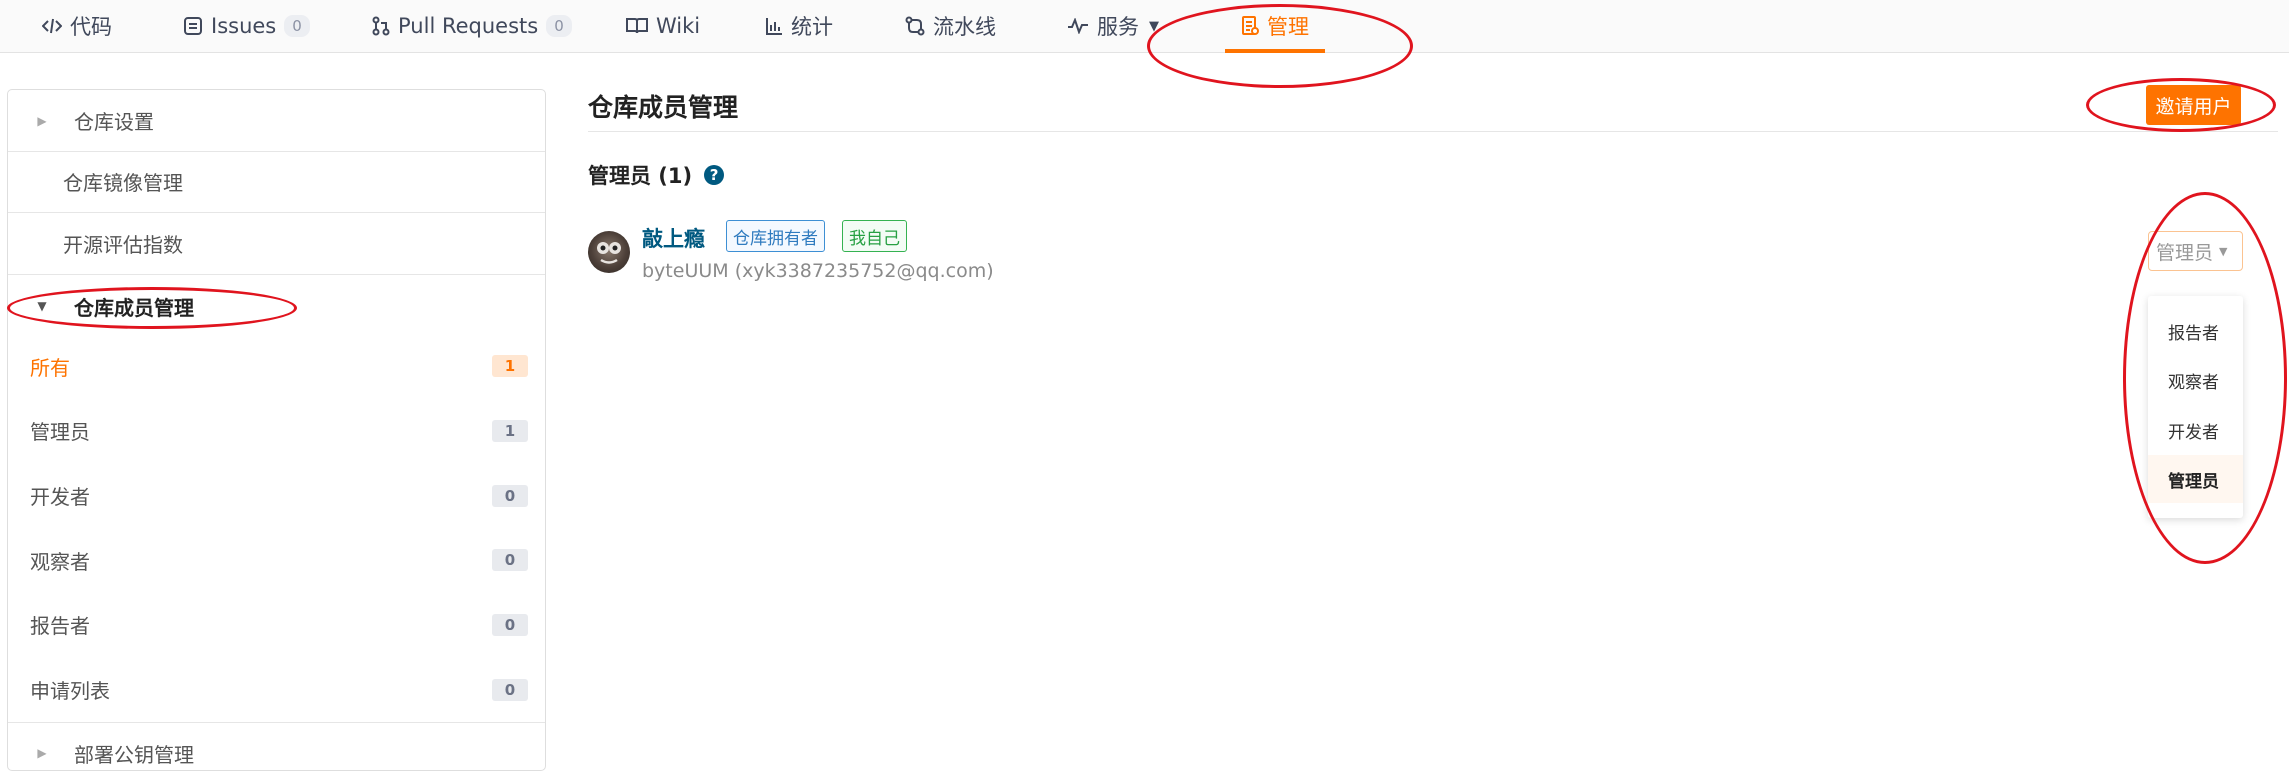  Describe the element at coordinates (123, 183) in the screenshot. I see `sidebar-item-label: 仓库镜像管理` at that location.